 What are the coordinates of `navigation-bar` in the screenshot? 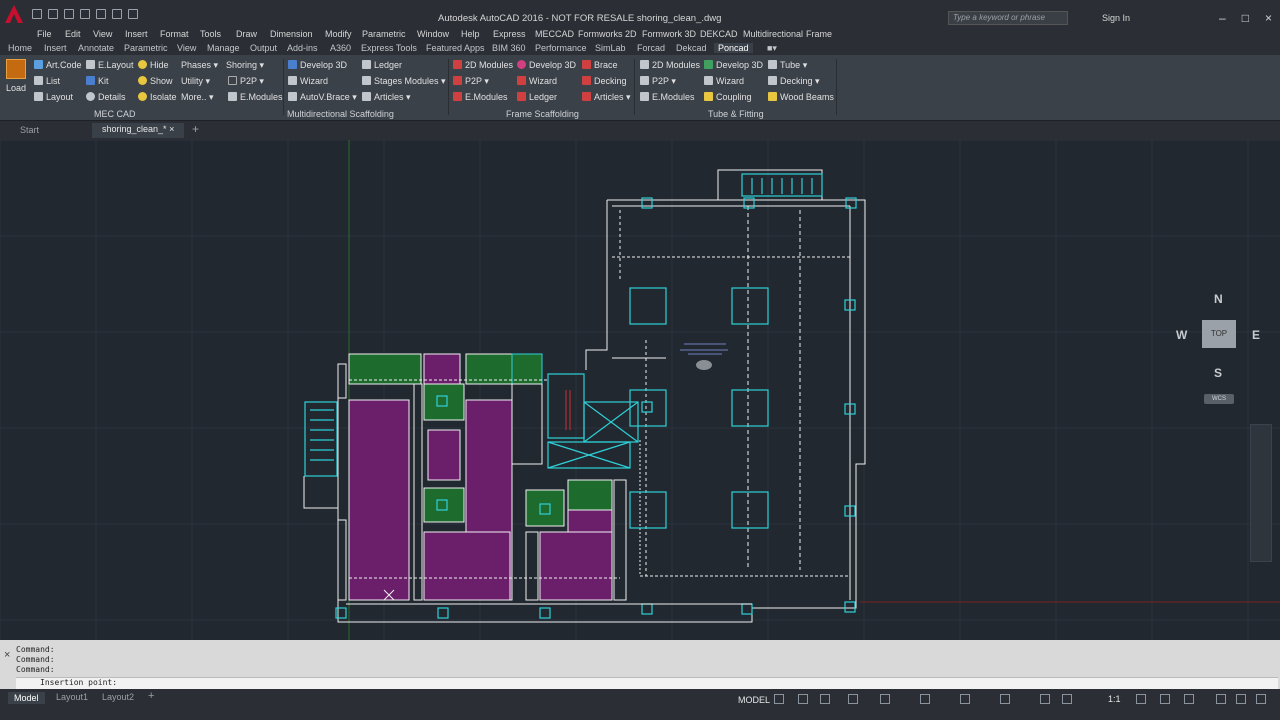 It's located at (1261, 493).